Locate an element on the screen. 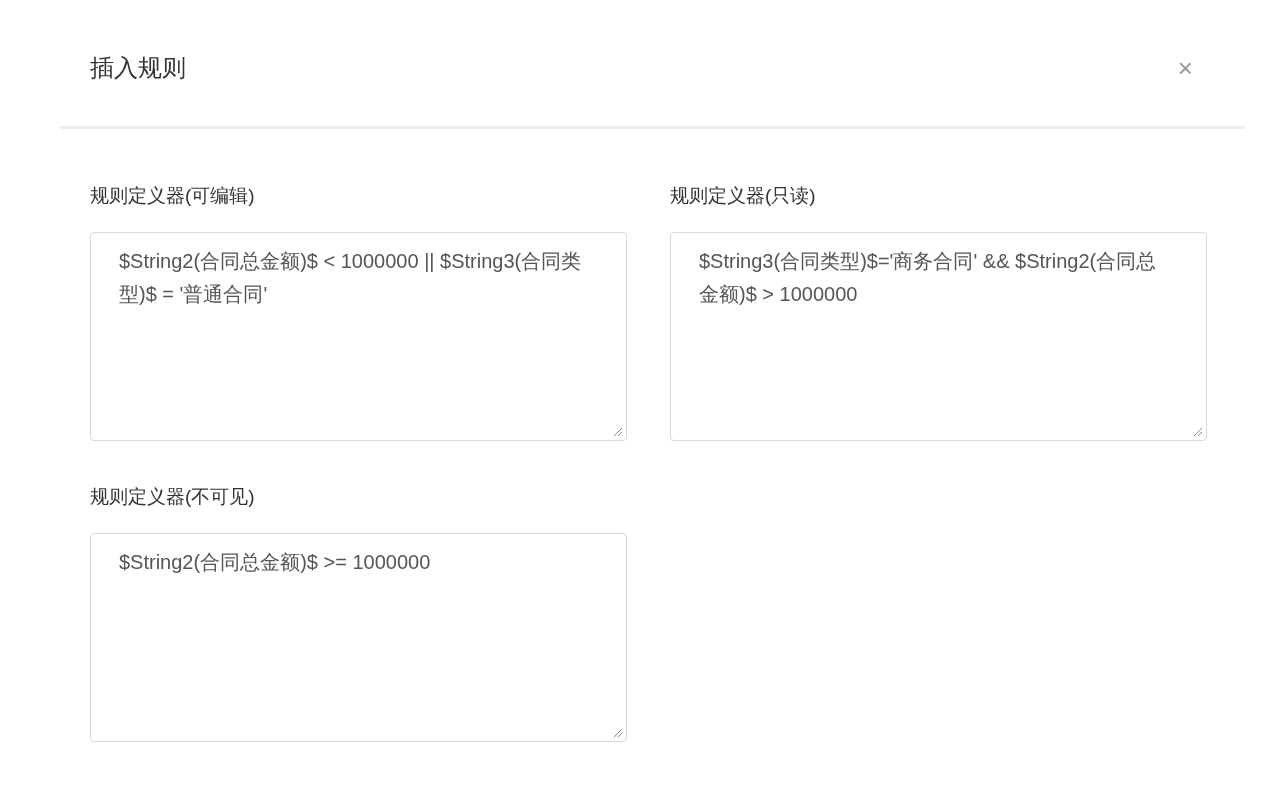 This screenshot has width=1277, height=788. field-label: 规则定义器(只读) is located at coordinates (743, 196).